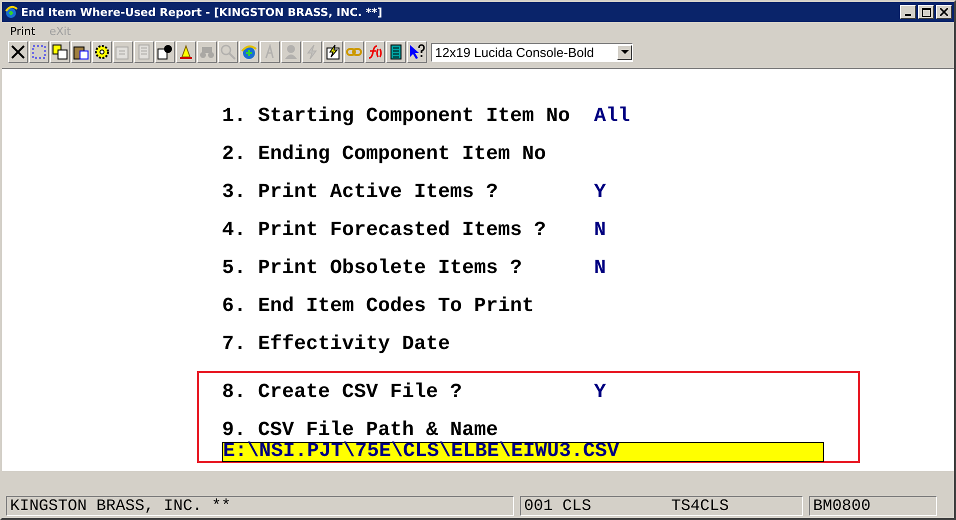  I want to click on bust-icon, so click(291, 52).